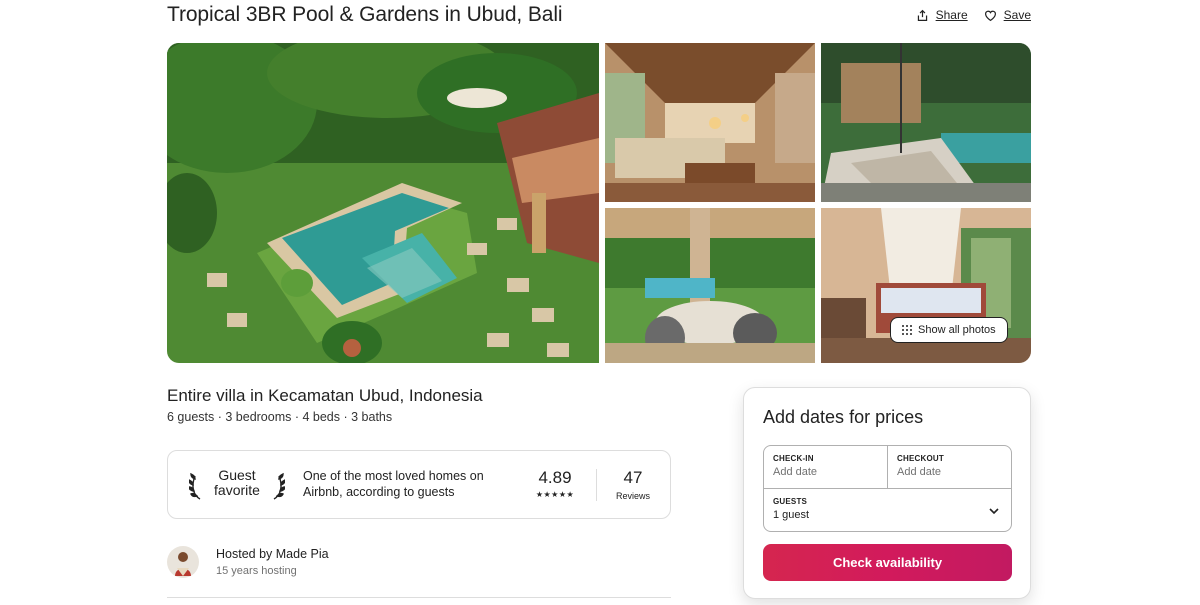  Describe the element at coordinates (957, 330) in the screenshot. I see `show-all-photos-label: Show all photos` at that location.